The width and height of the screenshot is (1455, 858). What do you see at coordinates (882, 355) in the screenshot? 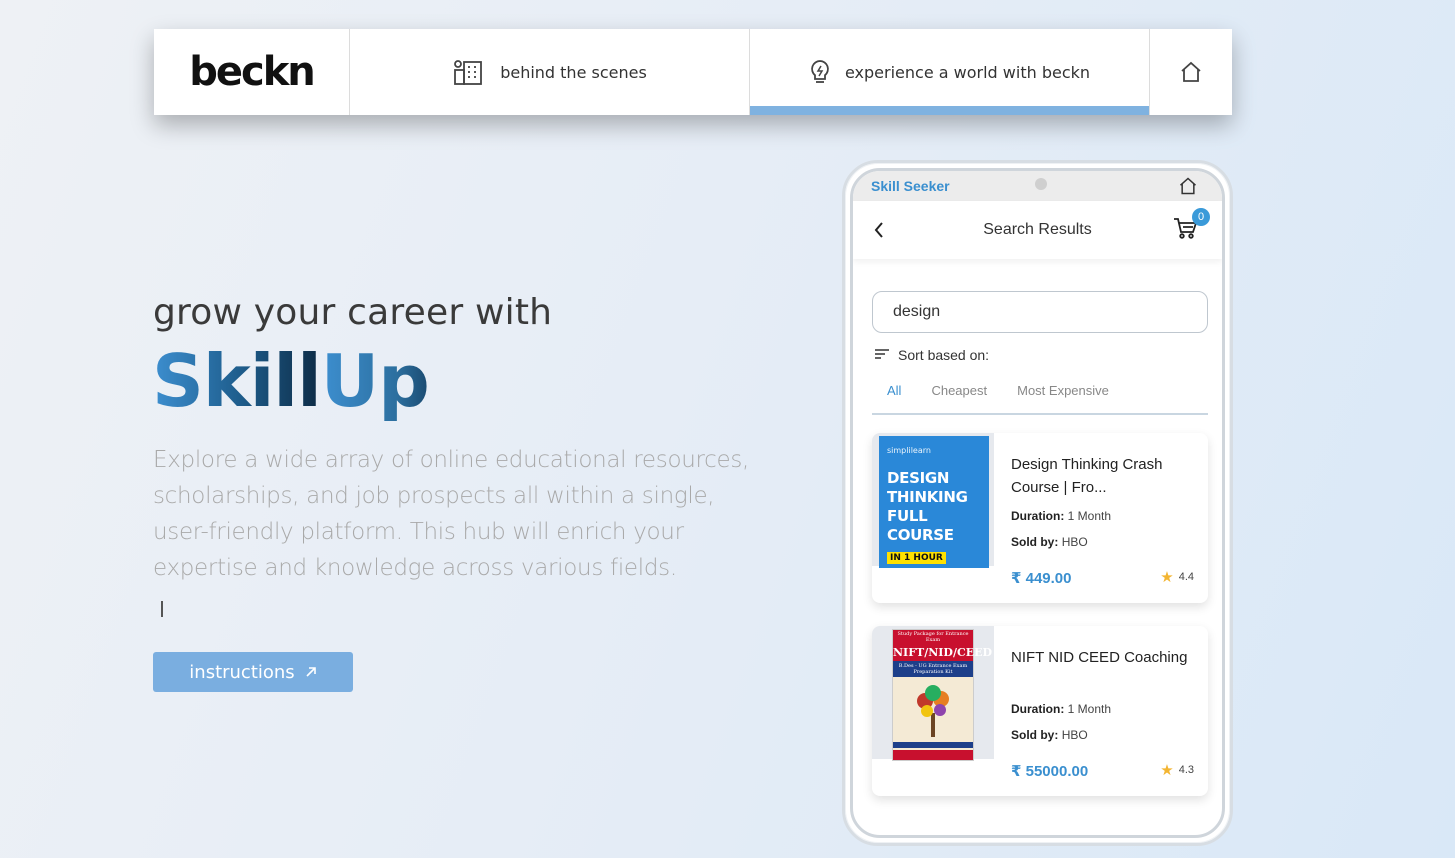
I see `sort-icon` at bounding box center [882, 355].